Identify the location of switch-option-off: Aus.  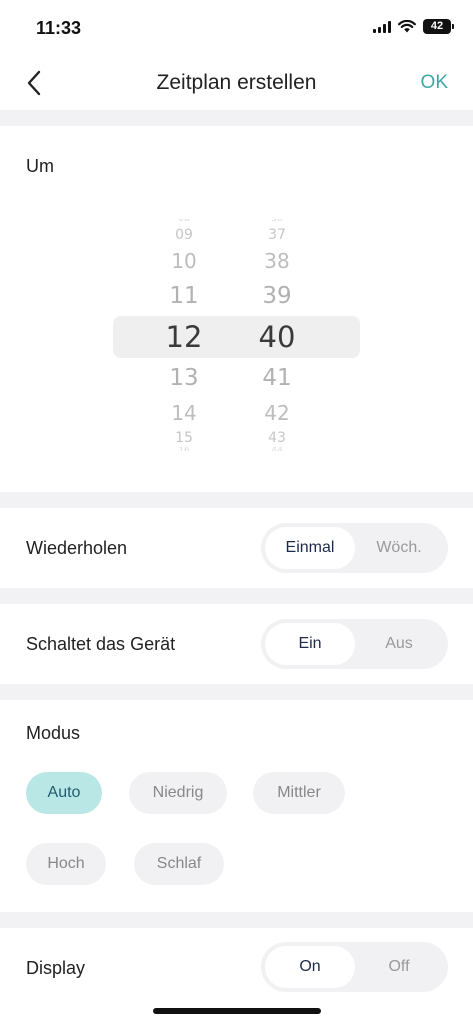
(399, 644).